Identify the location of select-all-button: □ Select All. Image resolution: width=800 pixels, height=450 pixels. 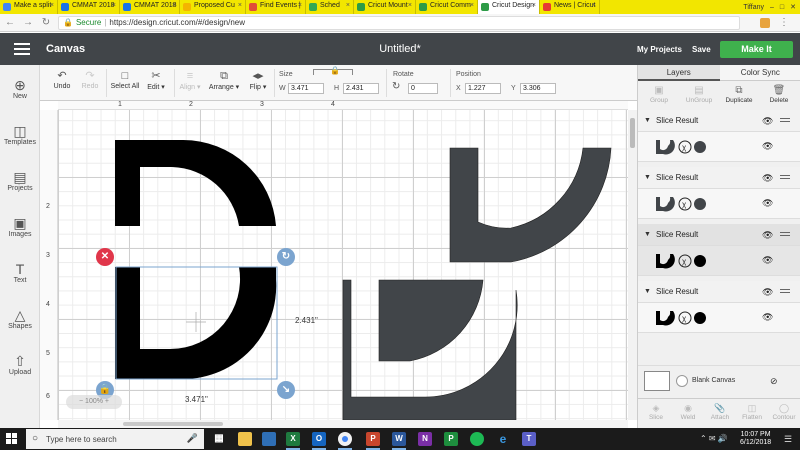
(125, 79).